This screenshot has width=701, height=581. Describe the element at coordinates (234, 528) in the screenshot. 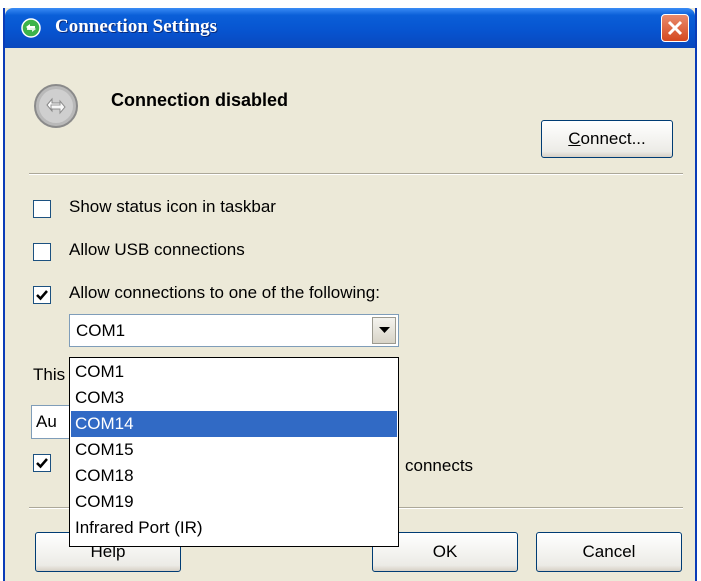

I see `dropdown-option: Infrared Port (IR)` at that location.